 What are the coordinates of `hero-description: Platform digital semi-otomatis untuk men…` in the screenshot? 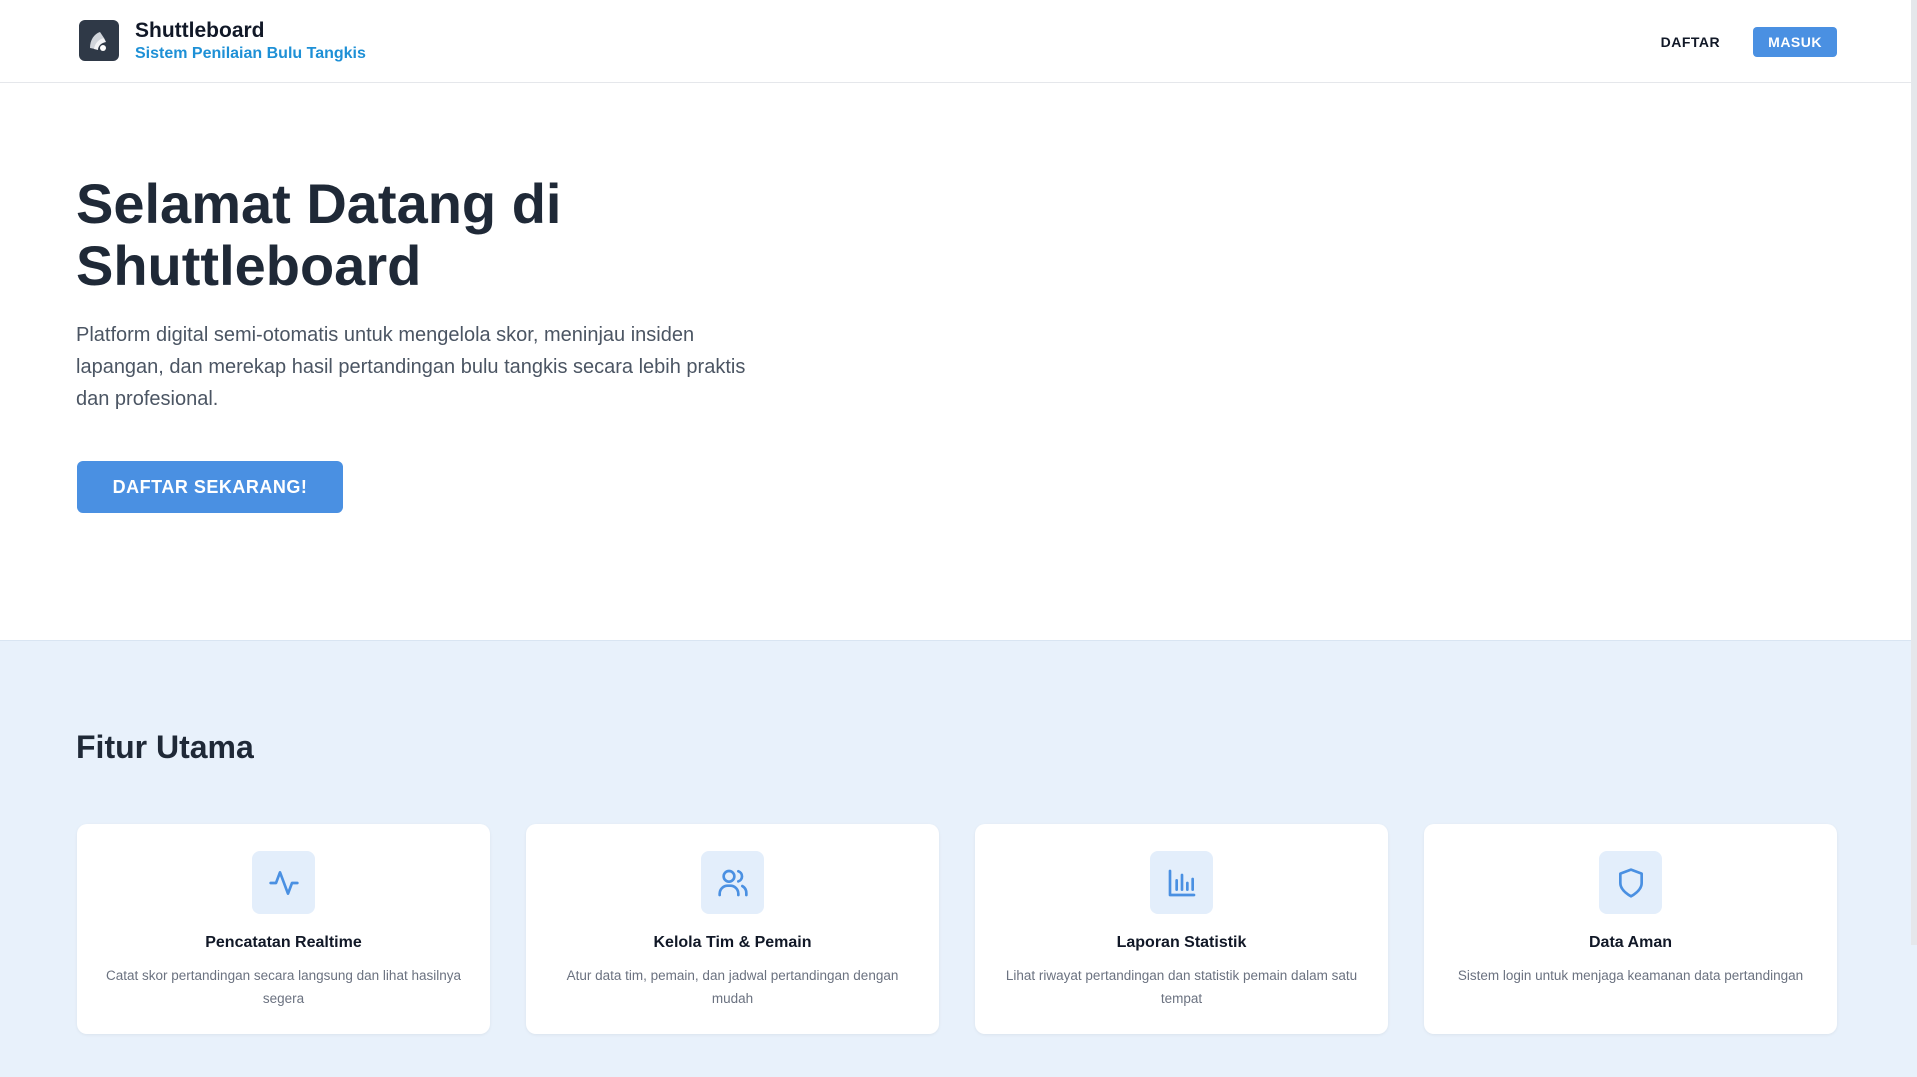 It's located at (411, 367).